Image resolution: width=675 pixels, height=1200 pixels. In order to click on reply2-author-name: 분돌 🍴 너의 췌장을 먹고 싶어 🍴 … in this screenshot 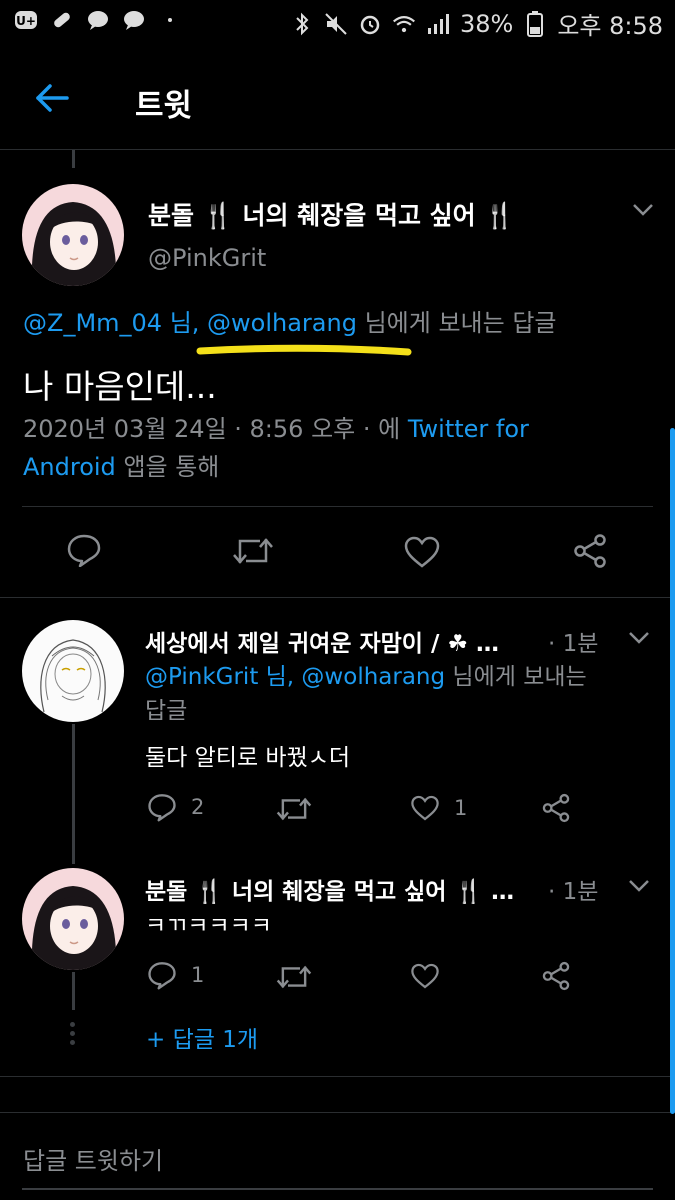, I will do `click(329, 889)`.